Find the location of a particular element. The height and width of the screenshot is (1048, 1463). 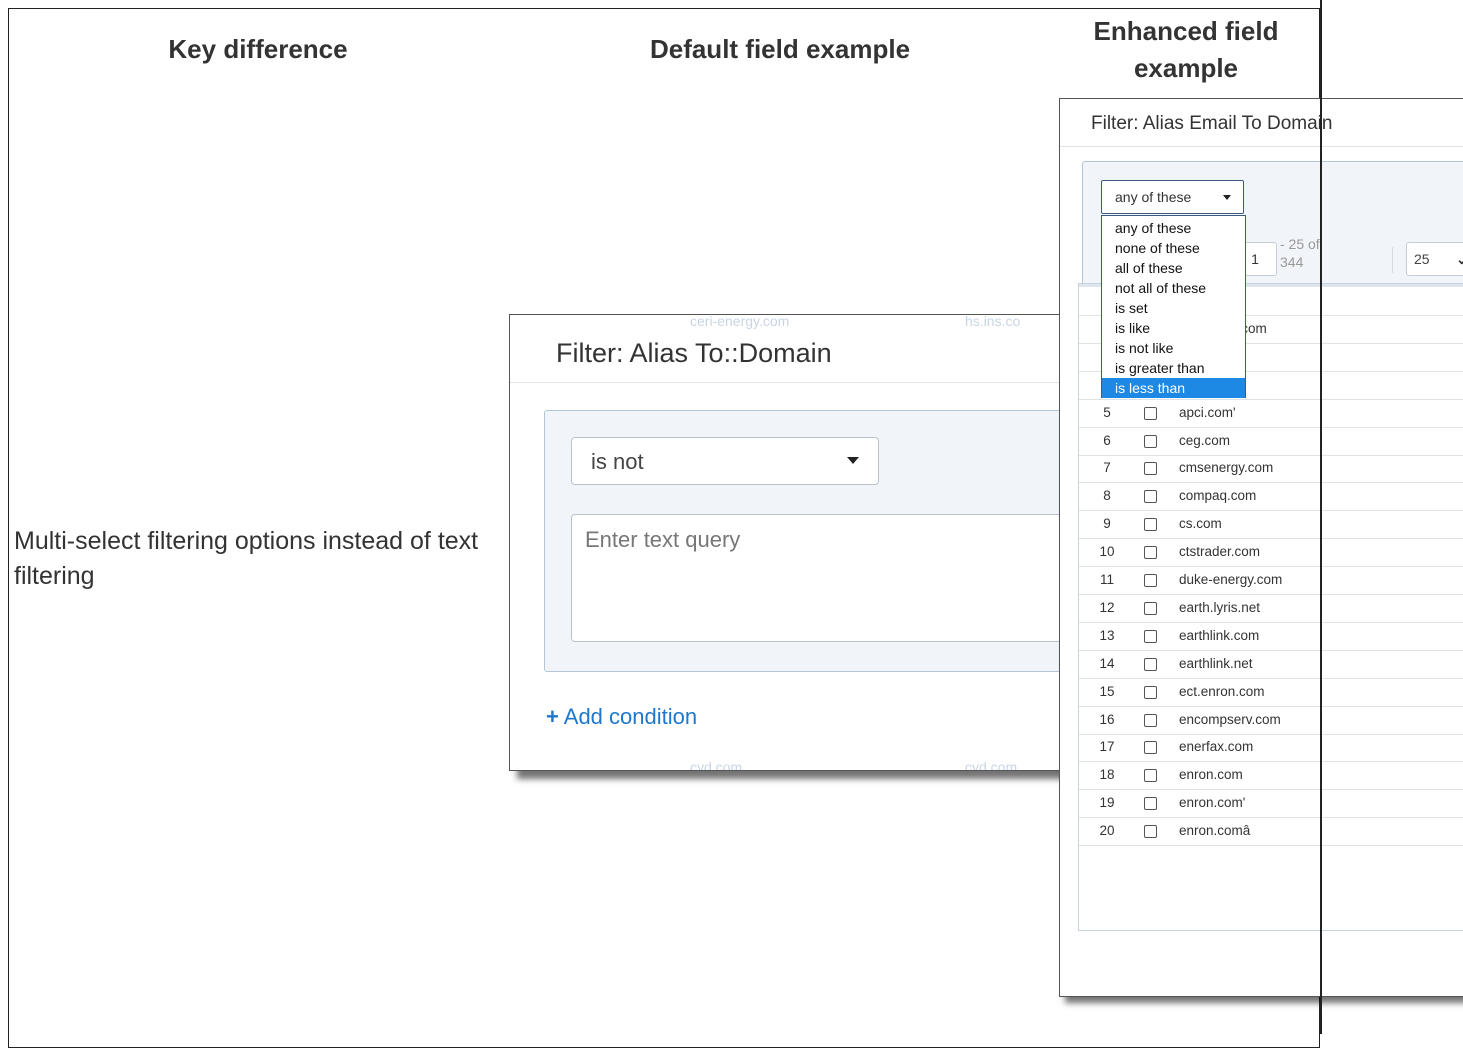

table-row: 10 ctstrader.com is located at coordinates (1271, 553).